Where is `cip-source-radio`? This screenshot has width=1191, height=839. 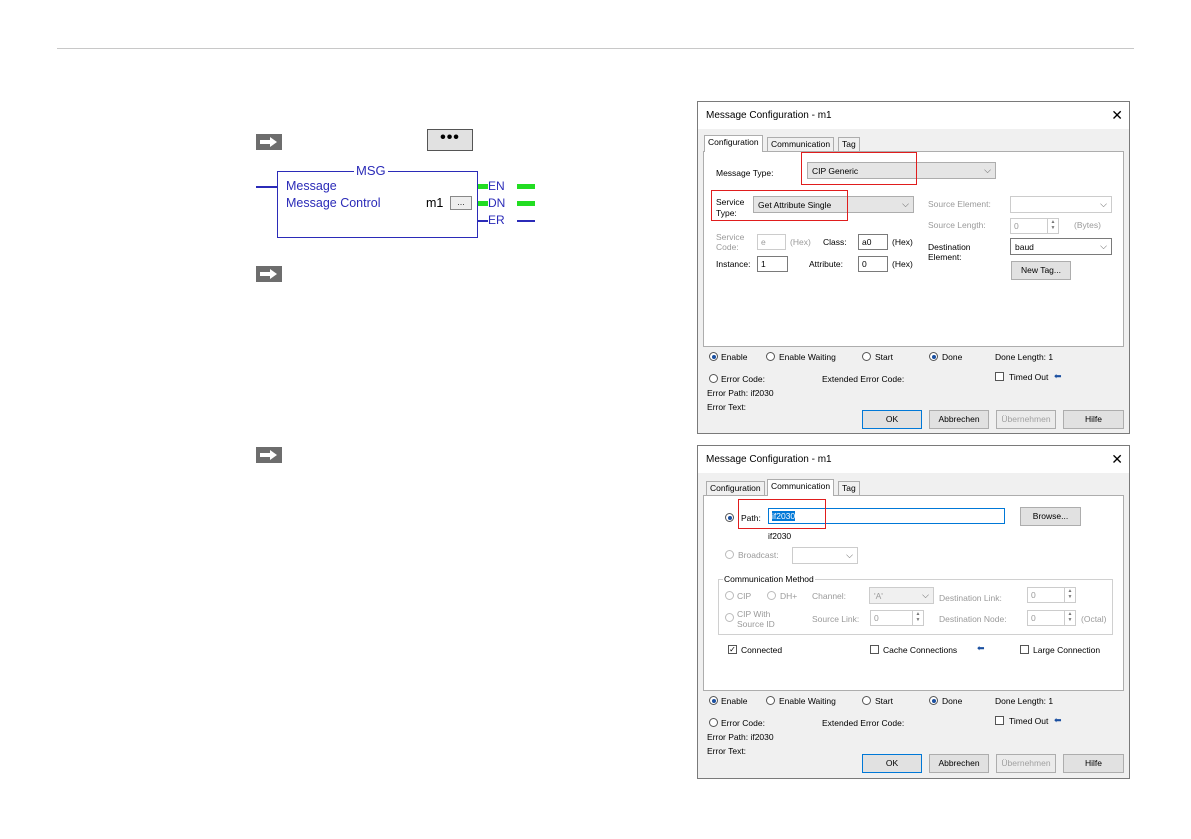 cip-source-radio is located at coordinates (729, 617).